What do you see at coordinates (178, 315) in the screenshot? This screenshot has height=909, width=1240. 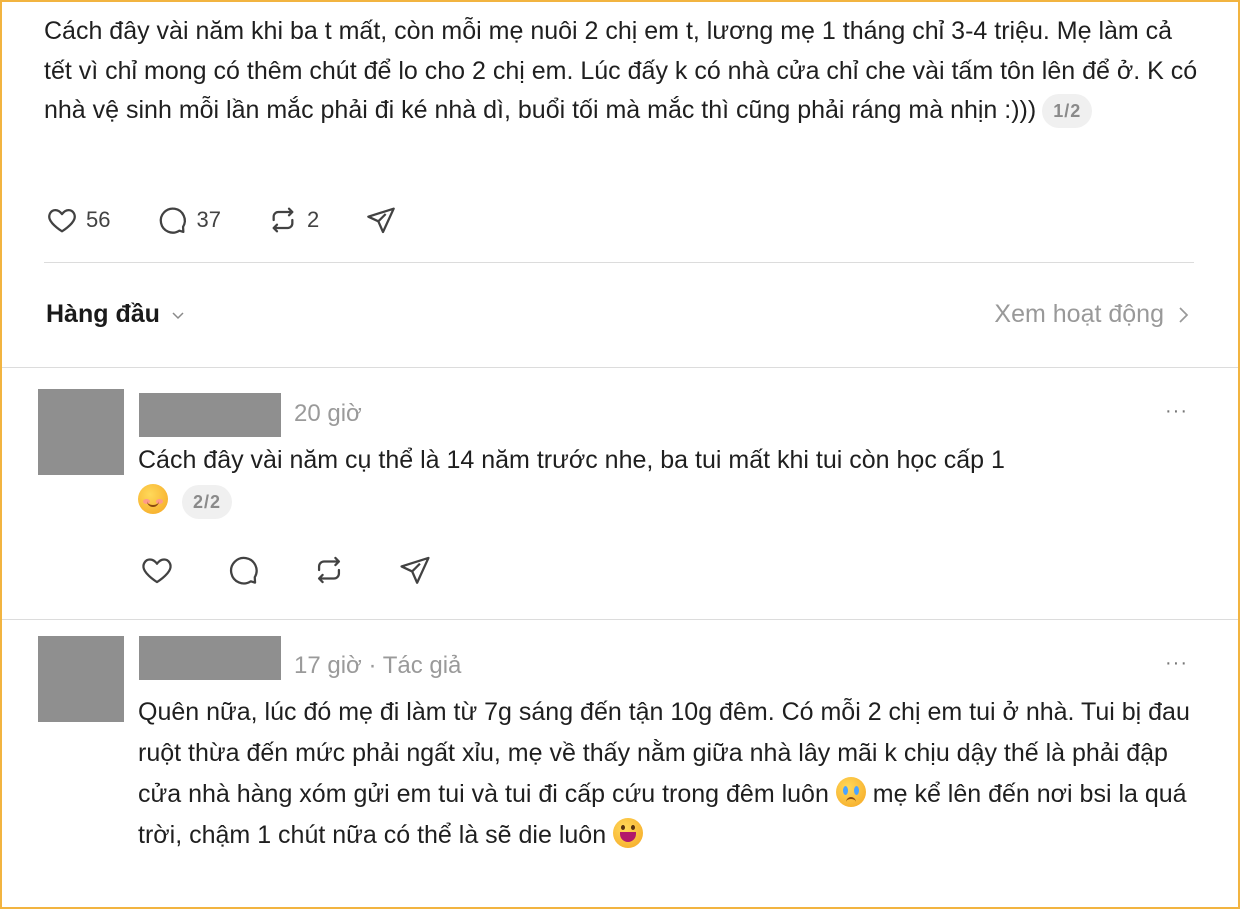 I see `chevron-down-icon` at bounding box center [178, 315].